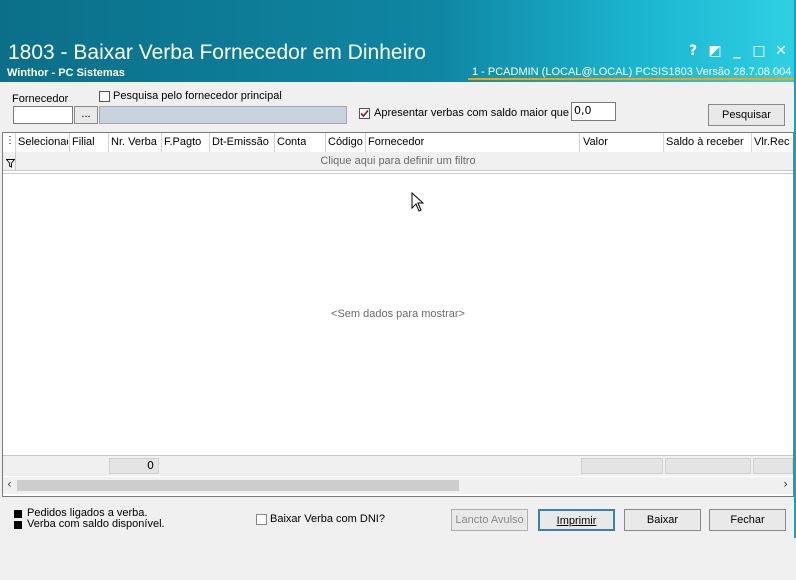 The image size is (796, 580). What do you see at coordinates (10, 140) in the screenshot?
I see `column-chooser-icon: ⋮` at bounding box center [10, 140].